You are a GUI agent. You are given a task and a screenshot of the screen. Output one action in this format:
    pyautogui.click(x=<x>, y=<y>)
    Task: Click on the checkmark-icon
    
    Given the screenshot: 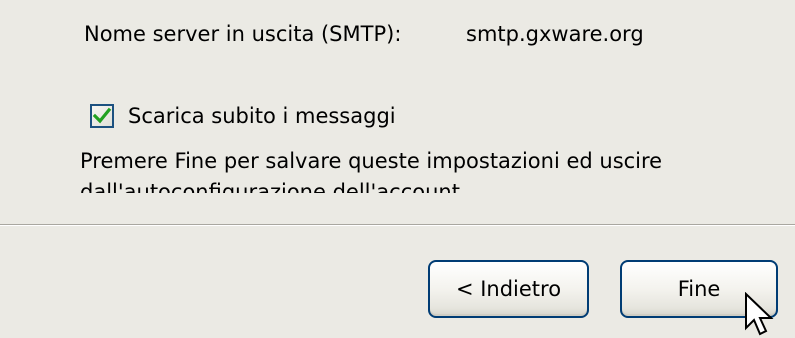 What is the action you would take?
    pyautogui.click(x=102, y=115)
    